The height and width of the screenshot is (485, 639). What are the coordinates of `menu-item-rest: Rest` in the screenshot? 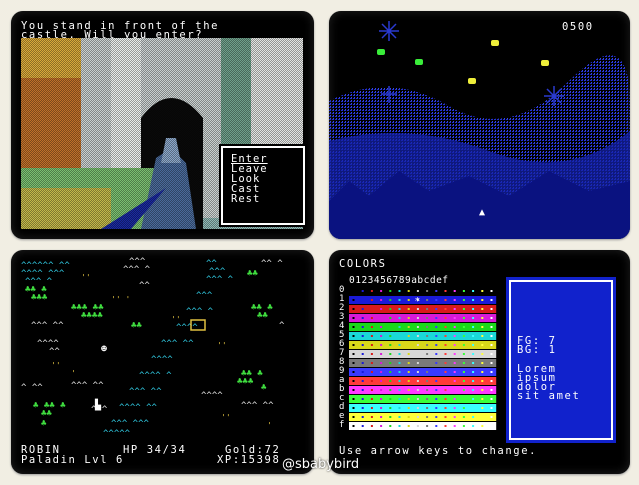 It's located at (245, 199).